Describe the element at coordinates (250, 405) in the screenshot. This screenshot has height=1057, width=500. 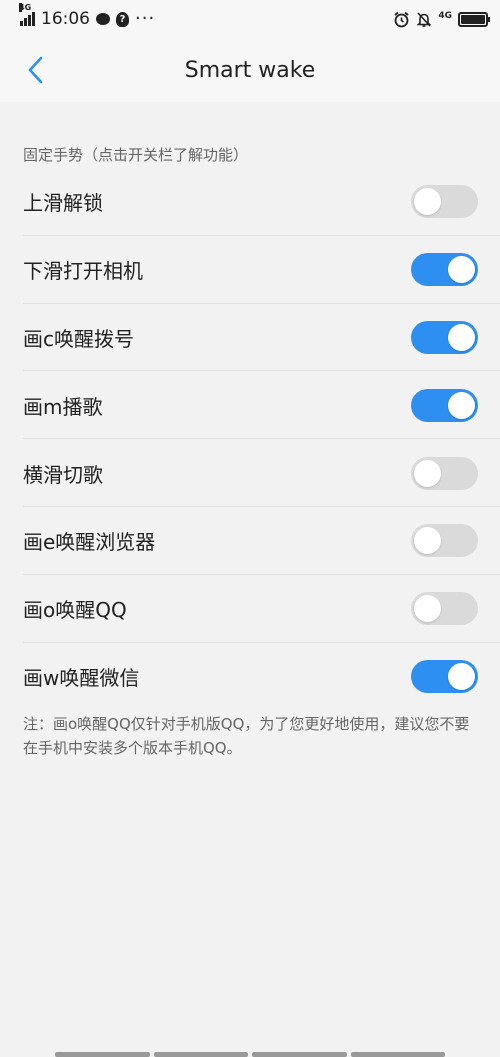
I see `gesture-row-draw-m-music: 画m播歌` at that location.